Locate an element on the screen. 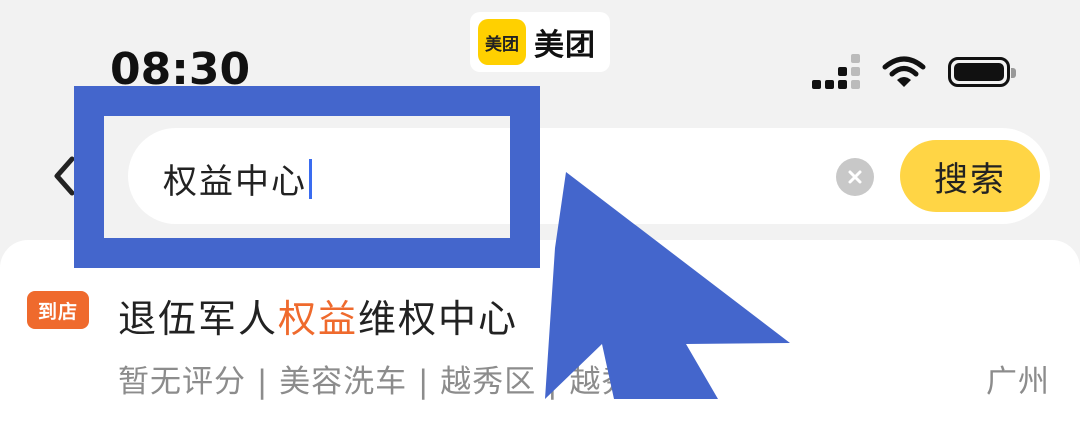 This screenshot has height=440, width=1080. annotation-arrow-icon is located at coordinates (667, 285).